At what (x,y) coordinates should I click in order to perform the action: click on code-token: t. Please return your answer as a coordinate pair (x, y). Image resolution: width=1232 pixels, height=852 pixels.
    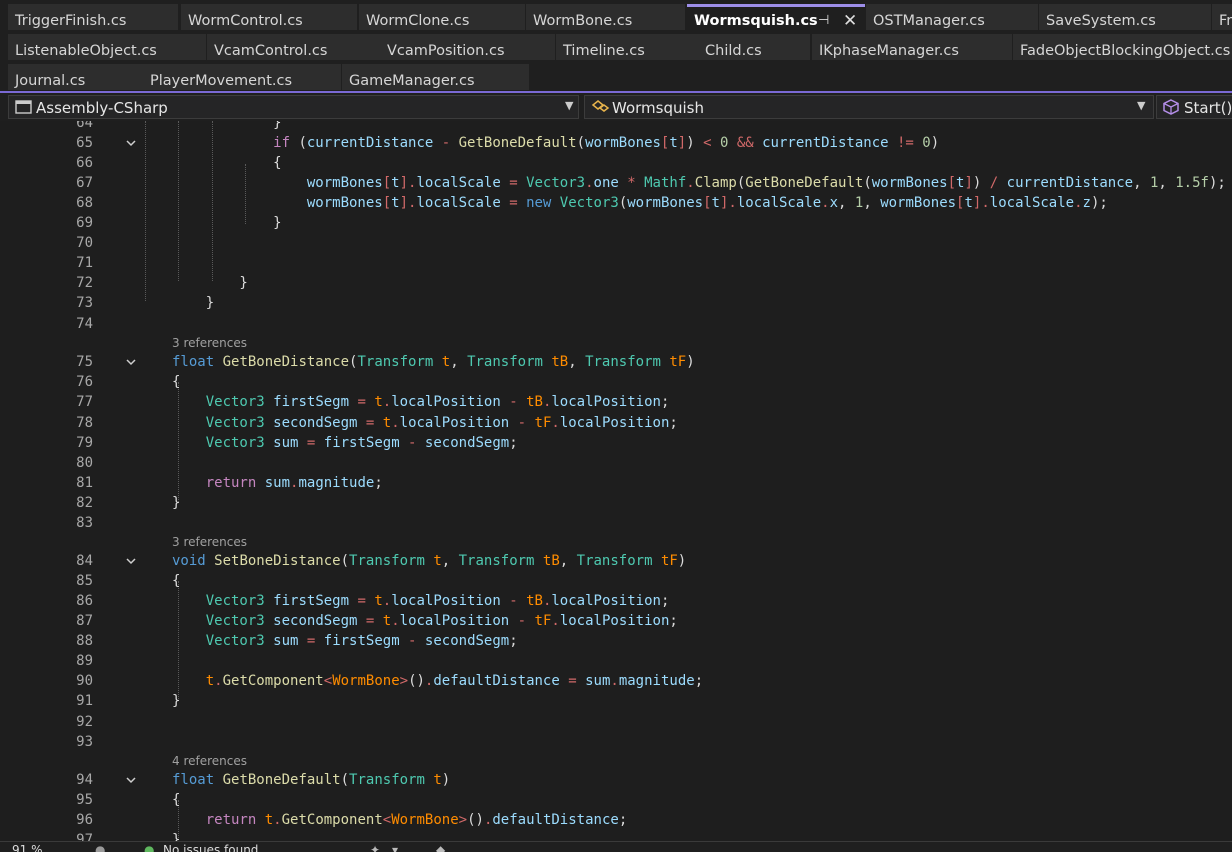
    Looking at the image, I should click on (968, 203).